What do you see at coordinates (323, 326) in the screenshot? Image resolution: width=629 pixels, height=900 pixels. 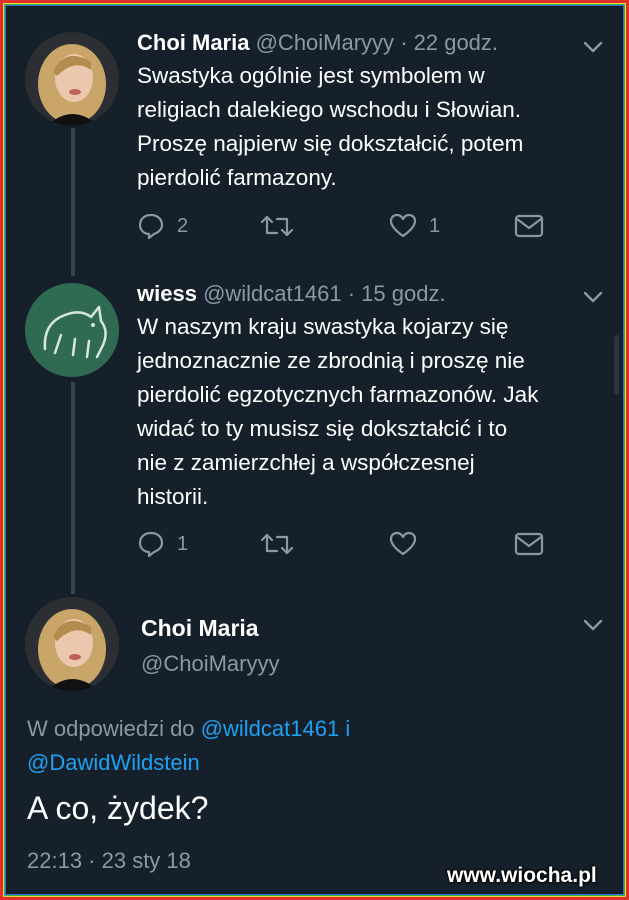 I see `tweet-text-line: W naszym kraju swastyka kojarzy się` at bounding box center [323, 326].